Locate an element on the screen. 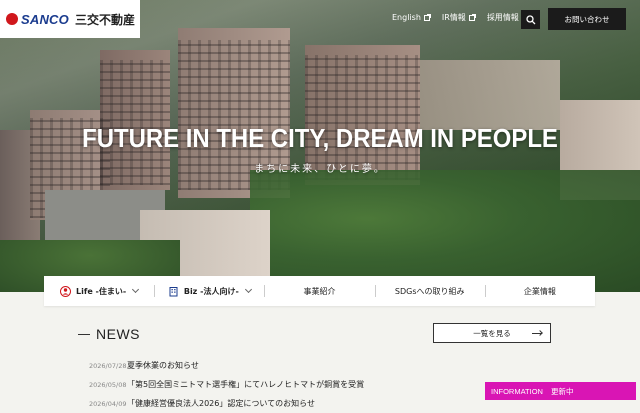 This screenshot has height=413, width=640. news-header: NEWS is located at coordinates (109, 334).